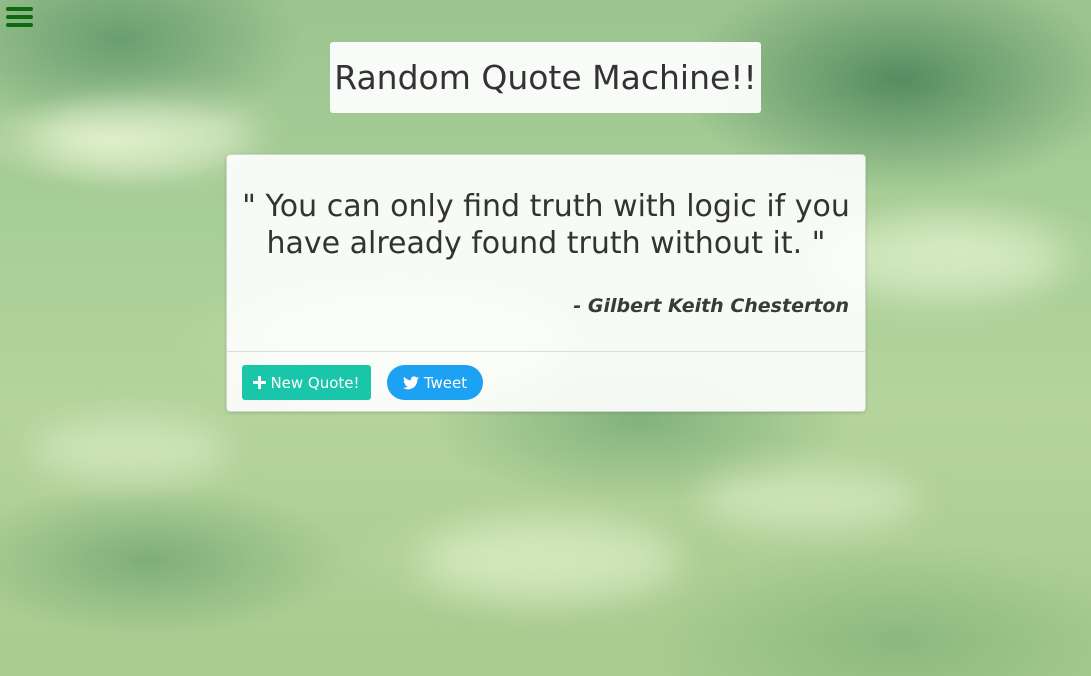  Describe the element at coordinates (260, 382) in the screenshot. I see `plus-icon` at that location.